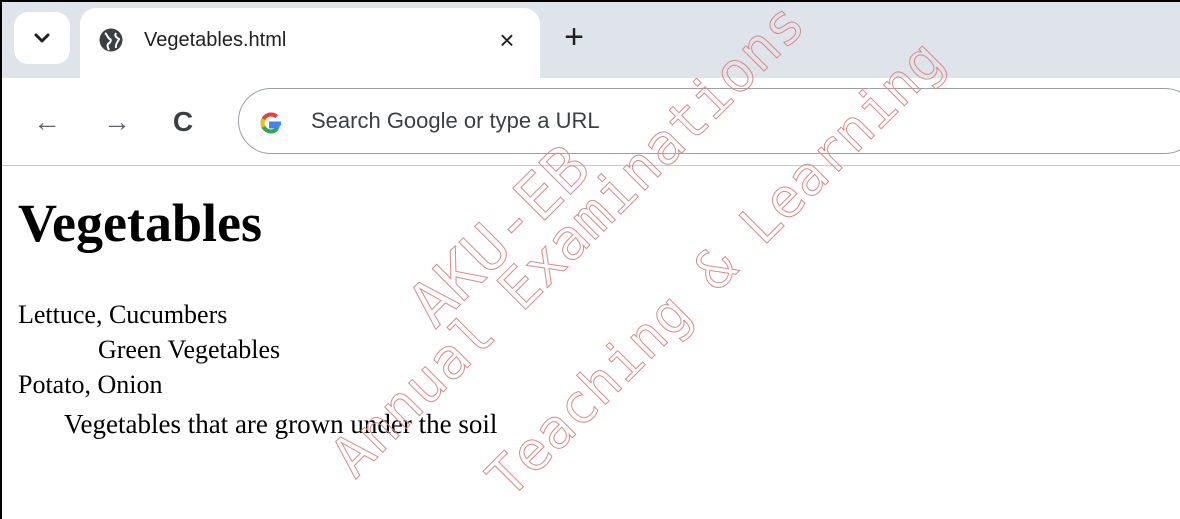 This screenshot has width=1180, height=519. I want to click on close-icon: ×, so click(507, 40).